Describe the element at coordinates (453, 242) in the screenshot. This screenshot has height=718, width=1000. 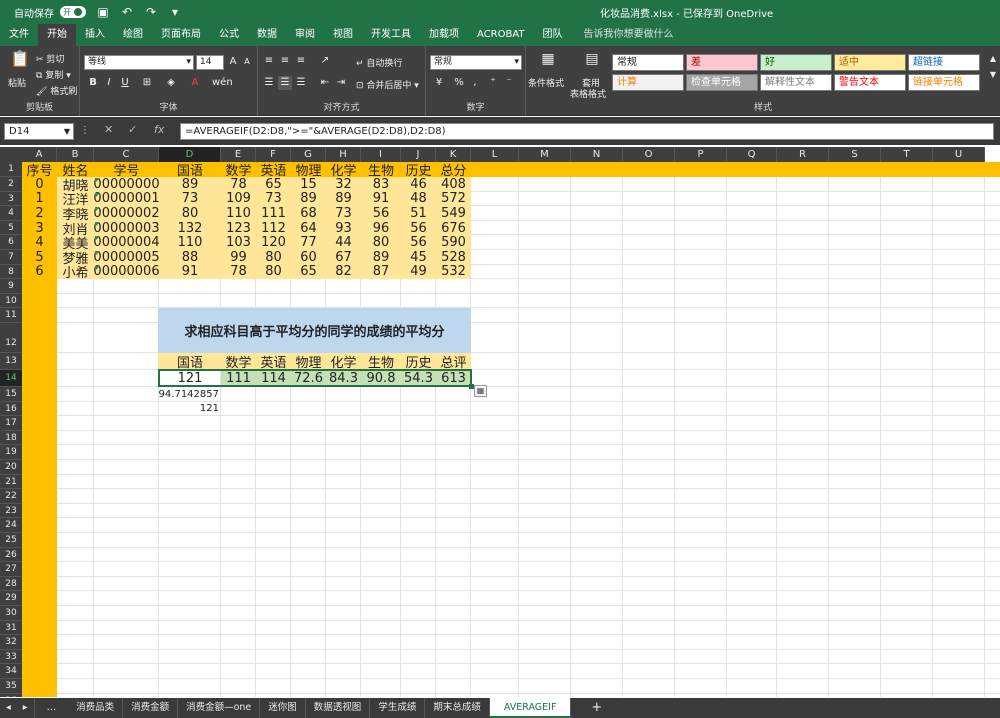
I see `data-cell-K6: 590` at that location.